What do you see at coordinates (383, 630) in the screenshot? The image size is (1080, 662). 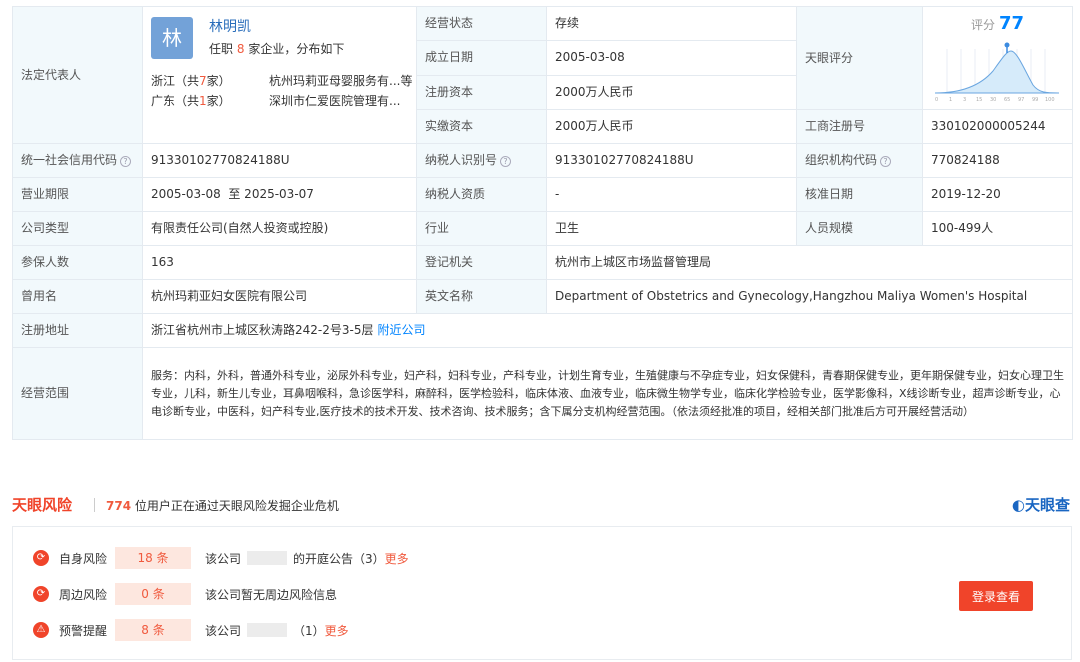 I see `risk-row-warning: ⚠ 预警提醒 8 条 该公司 （1）更多` at bounding box center [383, 630].